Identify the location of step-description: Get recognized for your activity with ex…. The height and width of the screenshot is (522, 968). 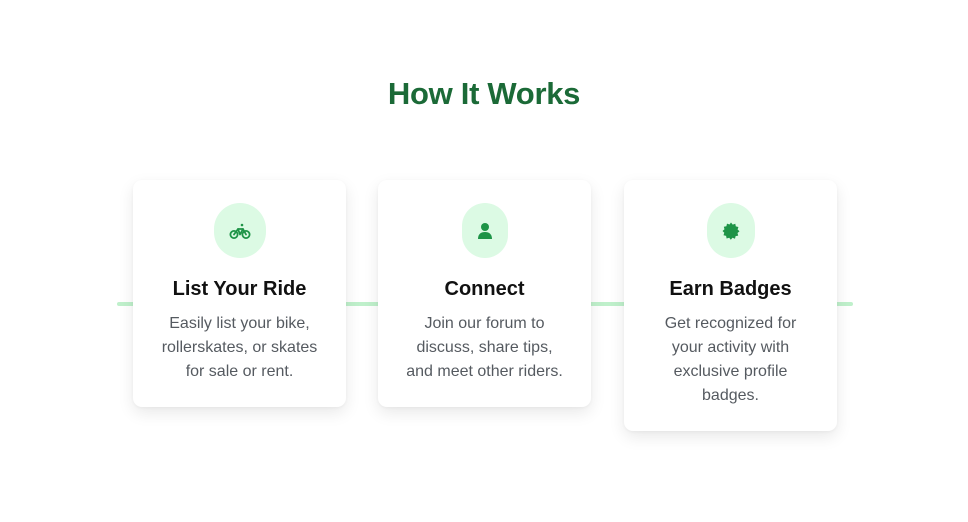
(730, 359).